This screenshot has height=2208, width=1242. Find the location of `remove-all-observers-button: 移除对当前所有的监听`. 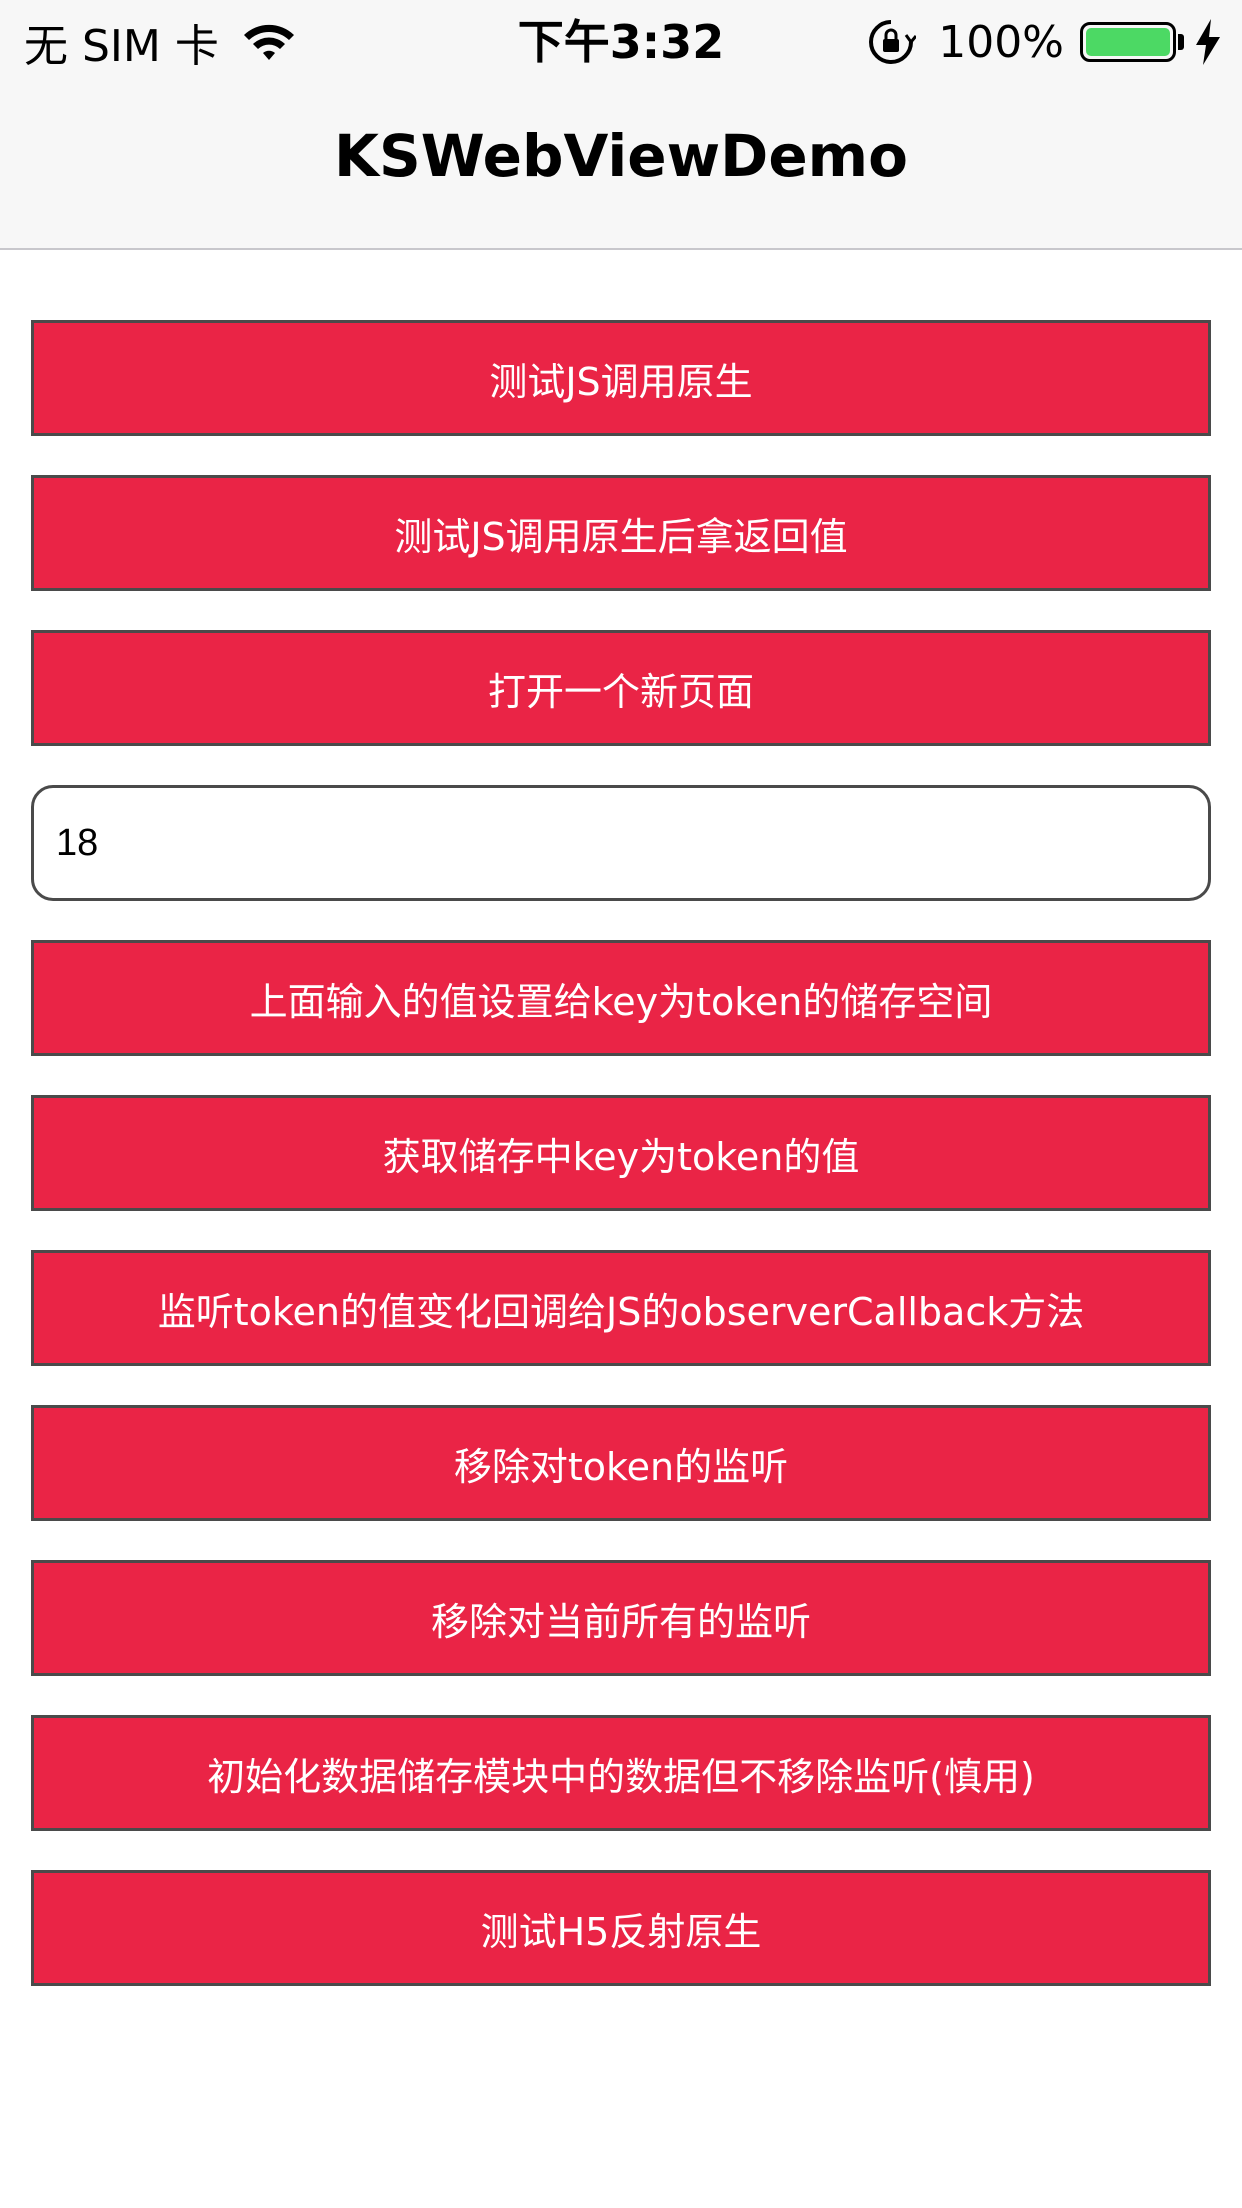

remove-all-observers-button: 移除对当前所有的监听 is located at coordinates (621, 1618).